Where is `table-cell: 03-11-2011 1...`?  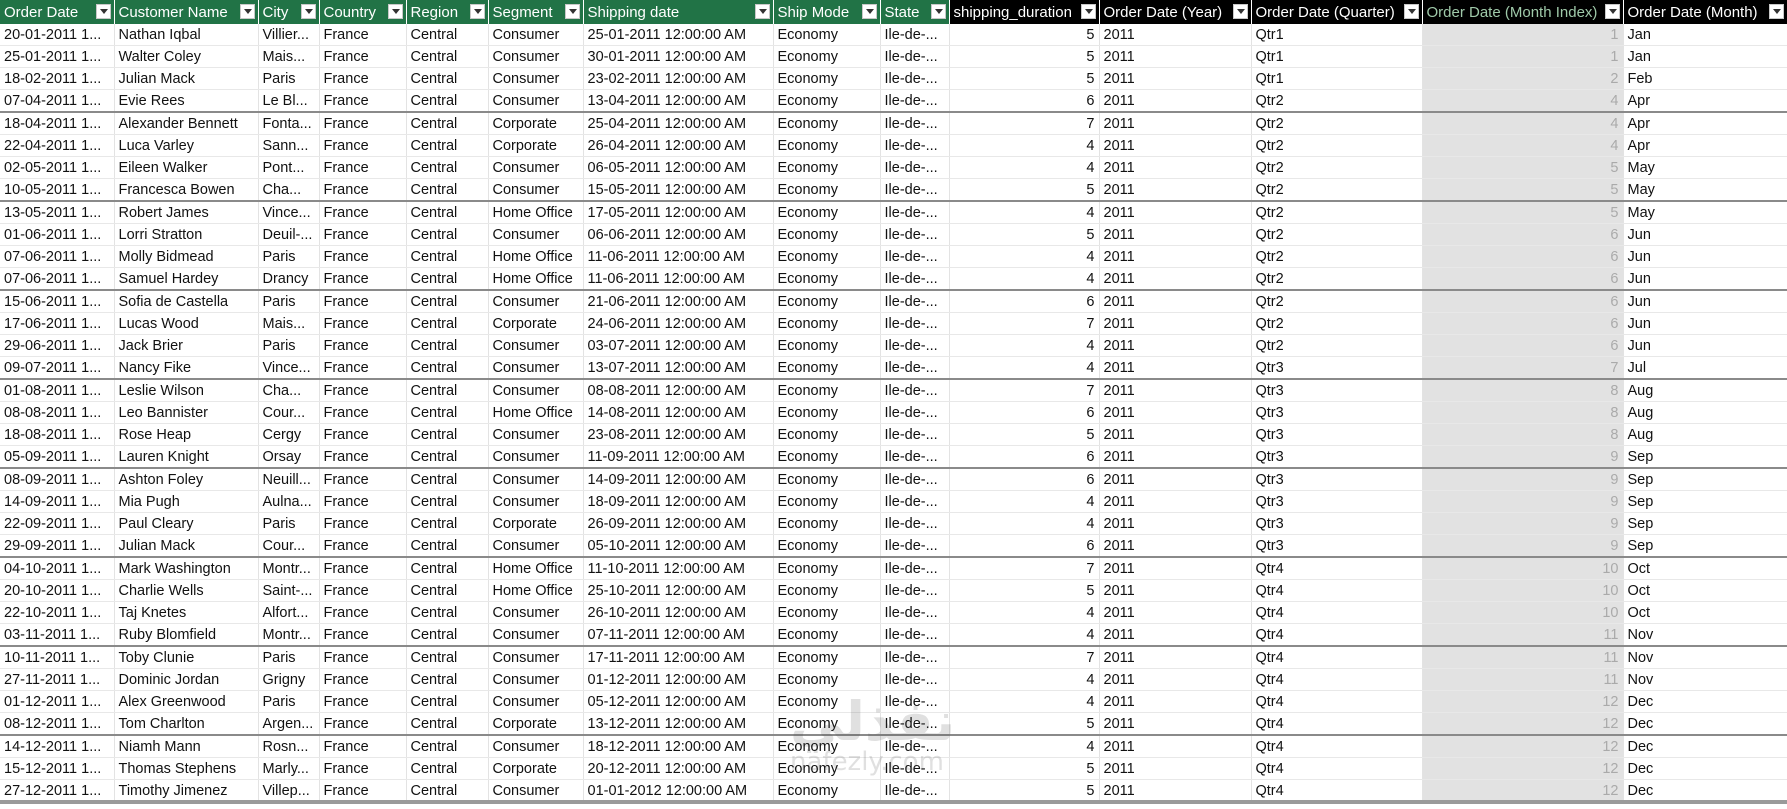
table-cell: 03-11-2011 1... is located at coordinates (57, 635).